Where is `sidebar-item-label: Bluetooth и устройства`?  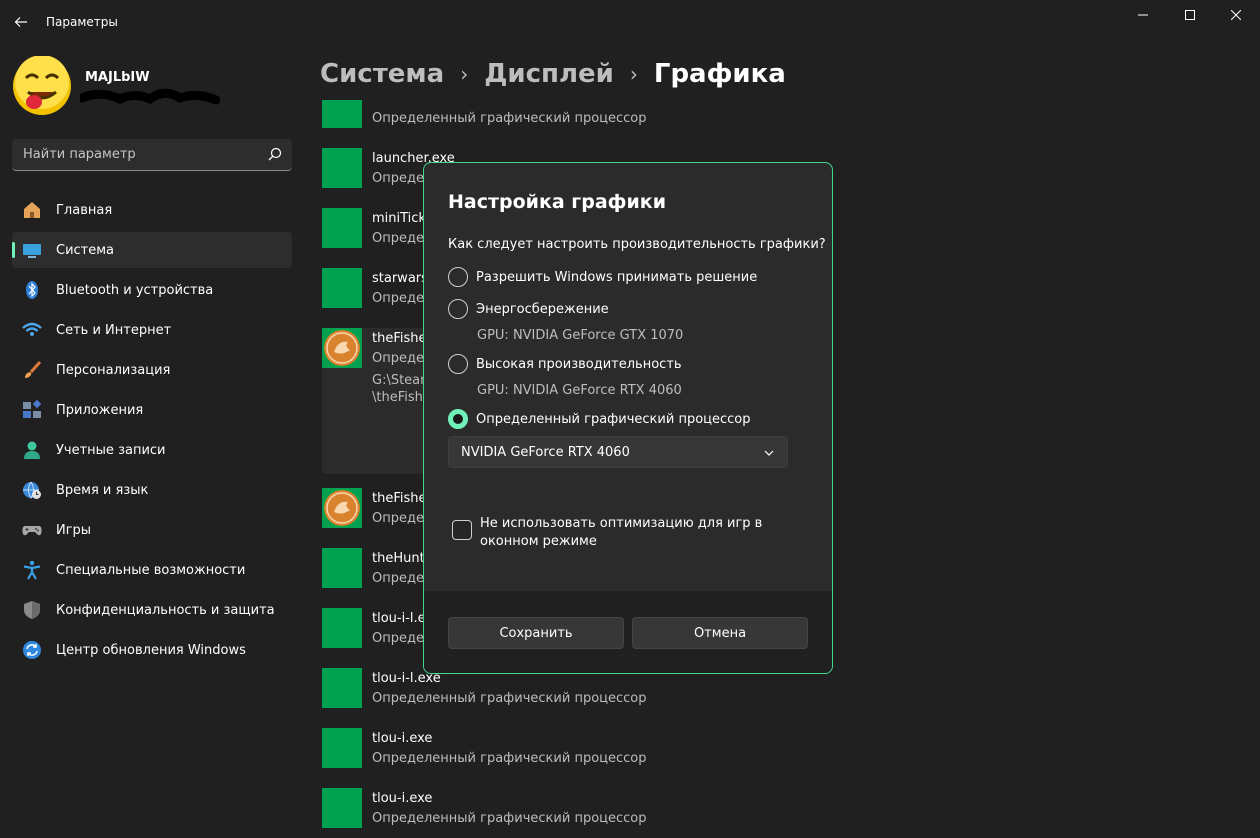 sidebar-item-label: Bluetooth и устройства is located at coordinates (135, 290).